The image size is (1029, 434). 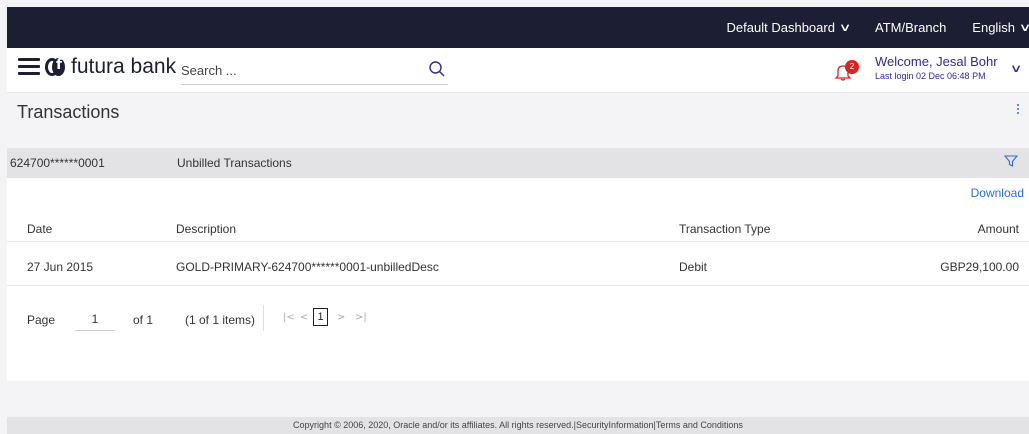 I want to click on next-page-icon: >, so click(x=341, y=317).